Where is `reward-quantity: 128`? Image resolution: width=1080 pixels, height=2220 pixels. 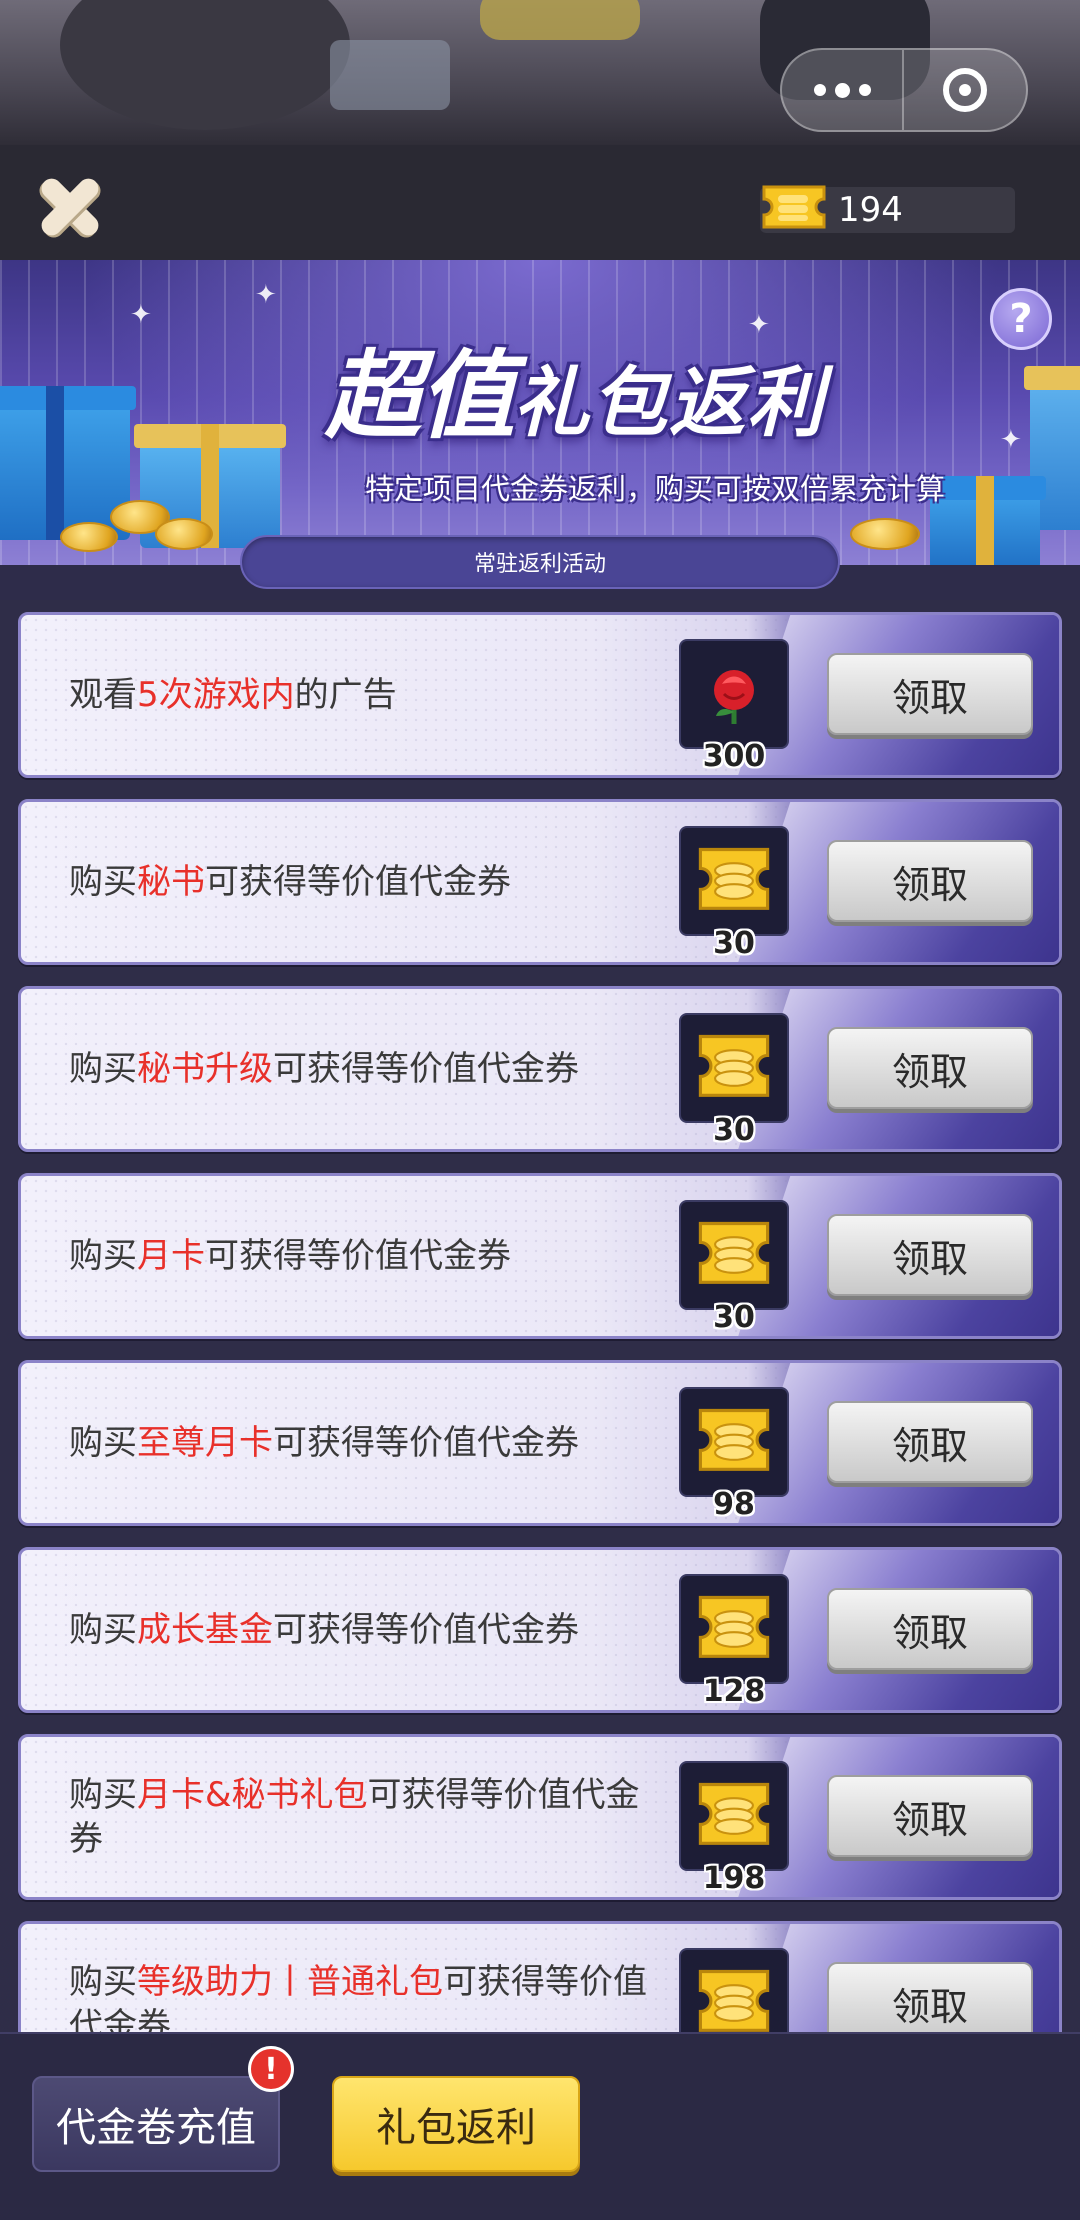
reward-quantity: 128 is located at coordinates (734, 1691).